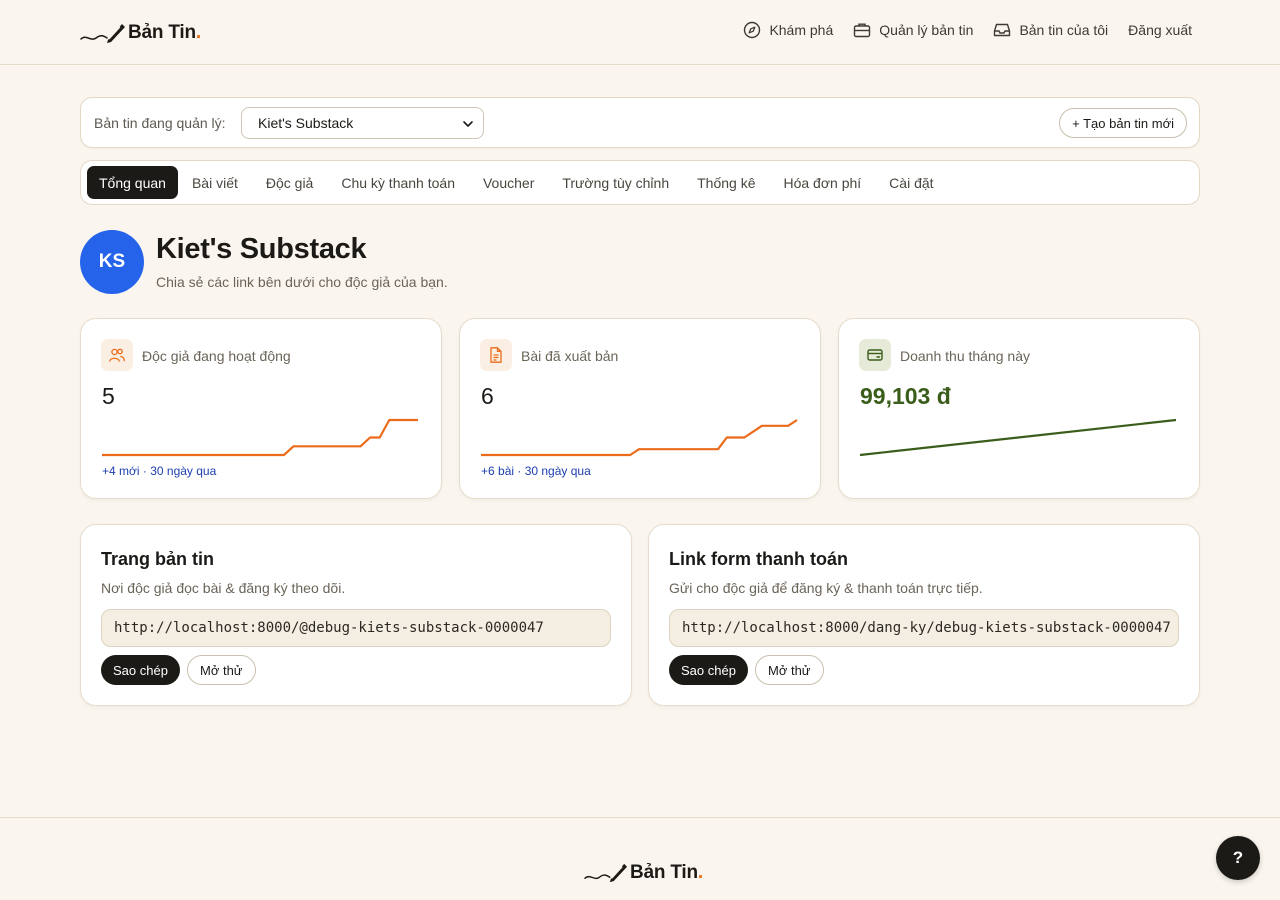  What do you see at coordinates (1238, 858) in the screenshot?
I see `help-button: ?` at bounding box center [1238, 858].